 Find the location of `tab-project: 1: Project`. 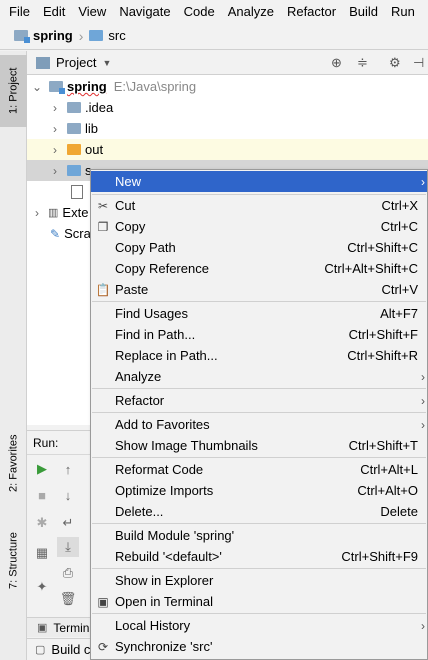

tab-project: 1: Project is located at coordinates (13, 91).